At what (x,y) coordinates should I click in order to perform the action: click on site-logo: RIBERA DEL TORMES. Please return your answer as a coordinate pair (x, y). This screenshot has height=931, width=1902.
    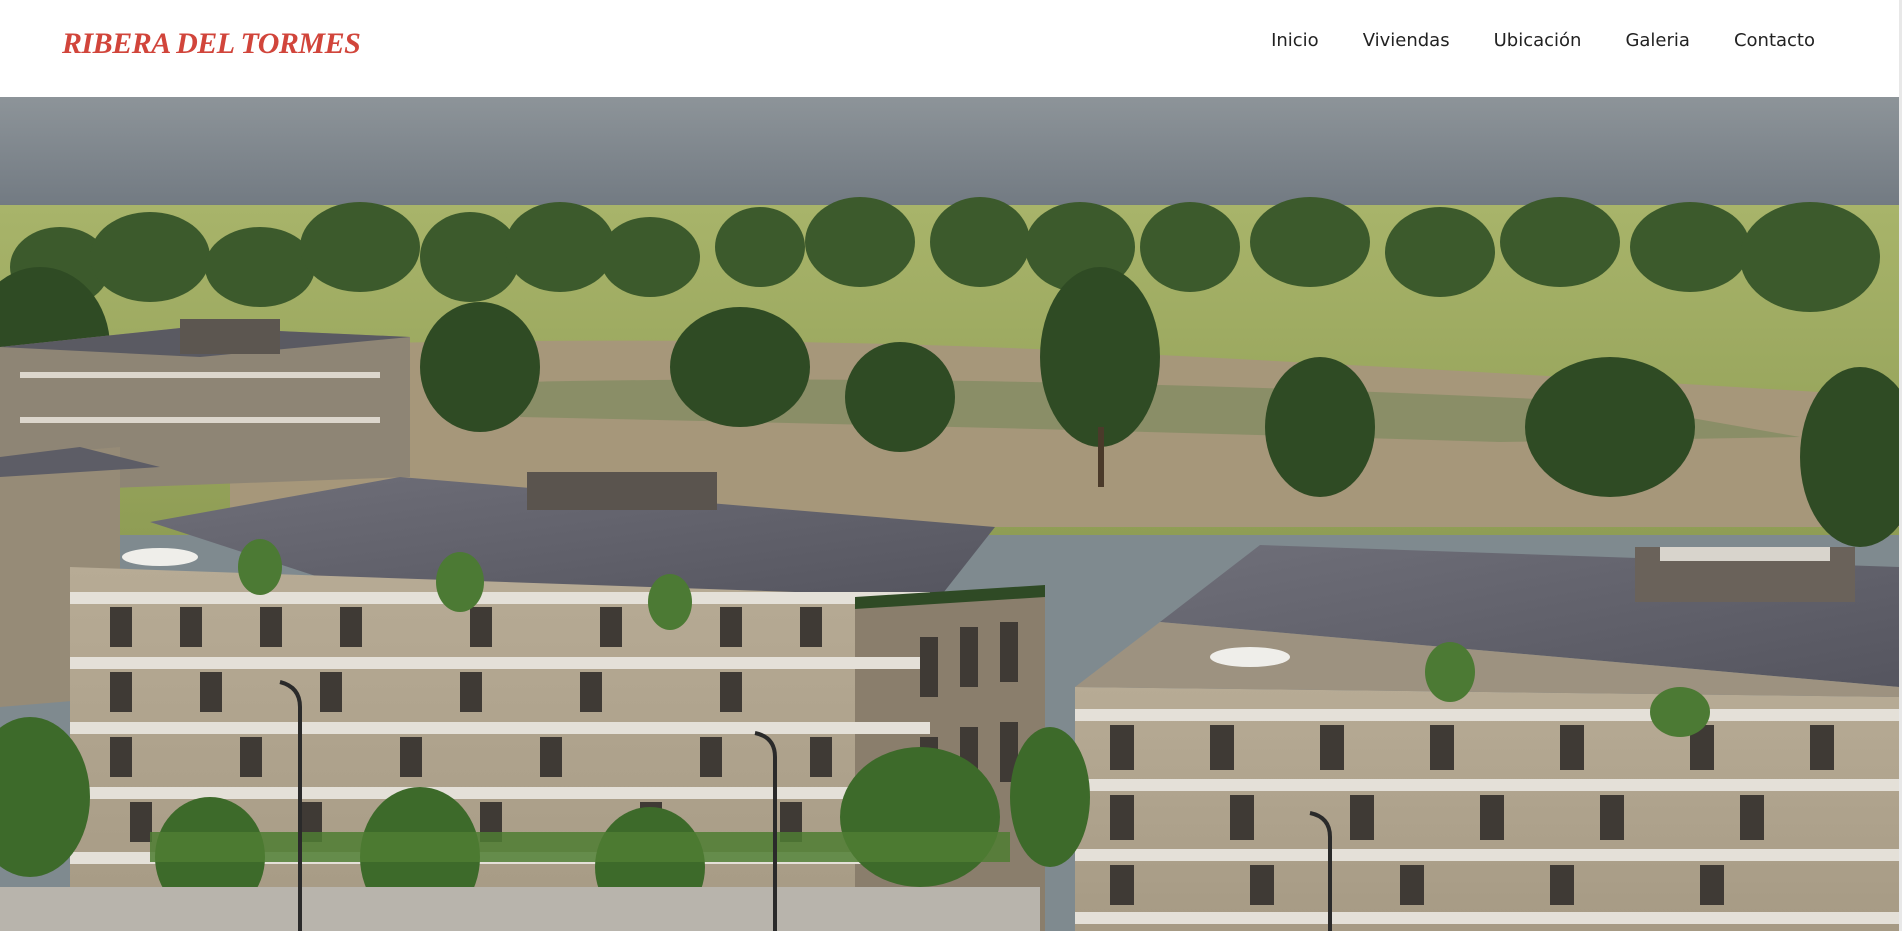
    Looking at the image, I should click on (211, 44).